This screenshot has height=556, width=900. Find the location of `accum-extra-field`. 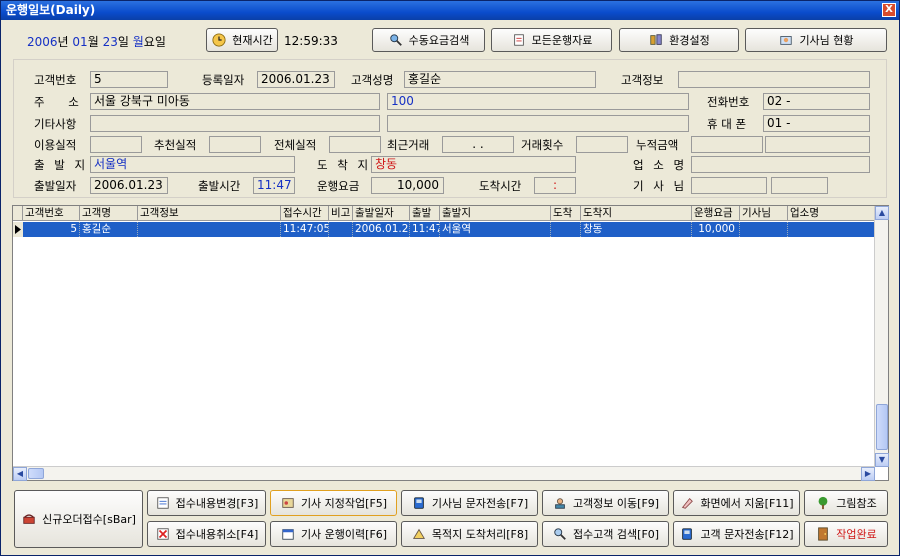

accum-extra-field is located at coordinates (817, 144).